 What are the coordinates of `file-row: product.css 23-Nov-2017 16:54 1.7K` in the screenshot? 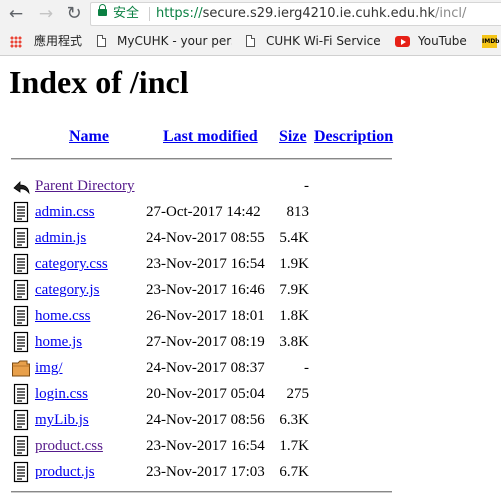 It's located at (250, 448).